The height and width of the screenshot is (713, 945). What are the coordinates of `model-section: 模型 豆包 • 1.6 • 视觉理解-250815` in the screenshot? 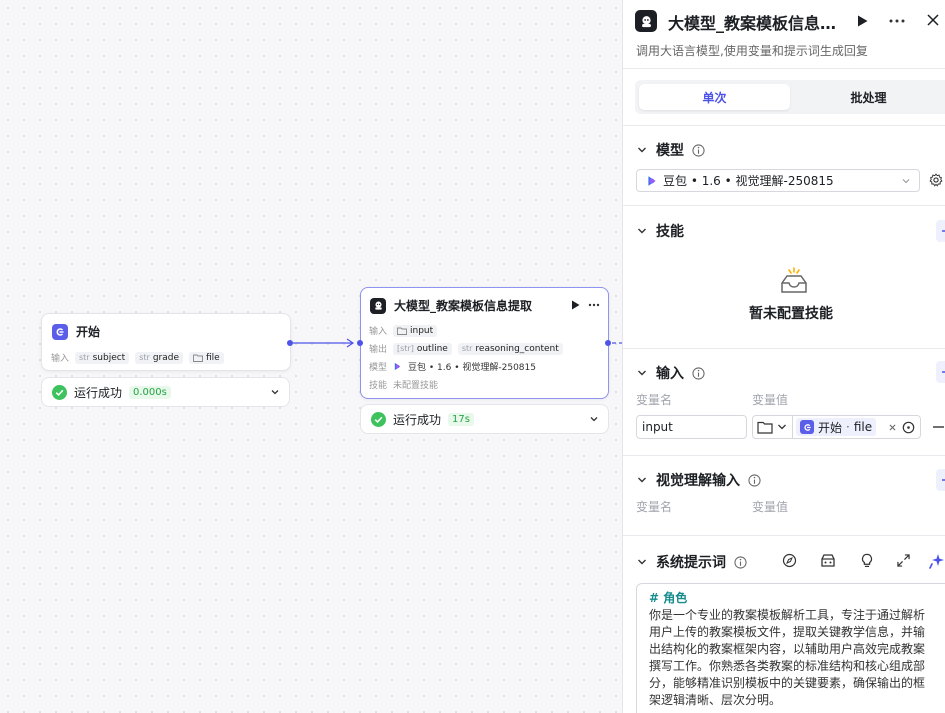 It's located at (790, 169).